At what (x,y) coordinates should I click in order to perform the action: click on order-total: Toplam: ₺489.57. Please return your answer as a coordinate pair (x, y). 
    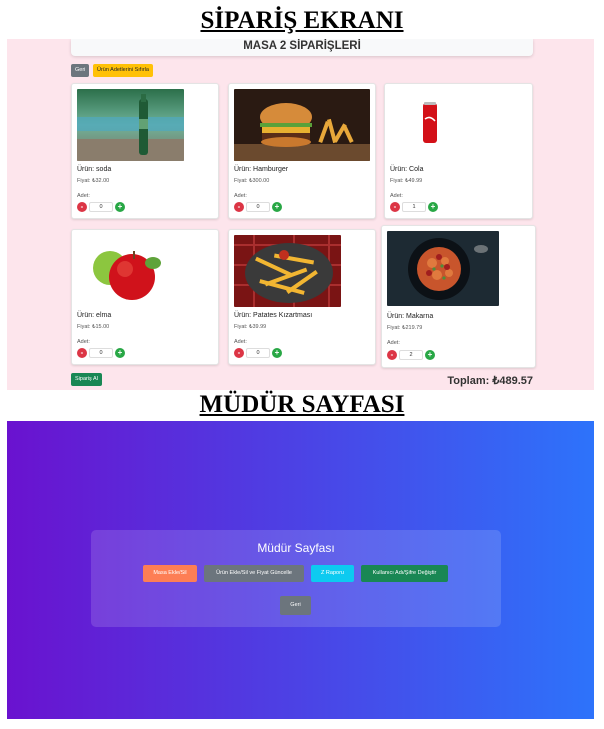
    Looking at the image, I should click on (490, 381).